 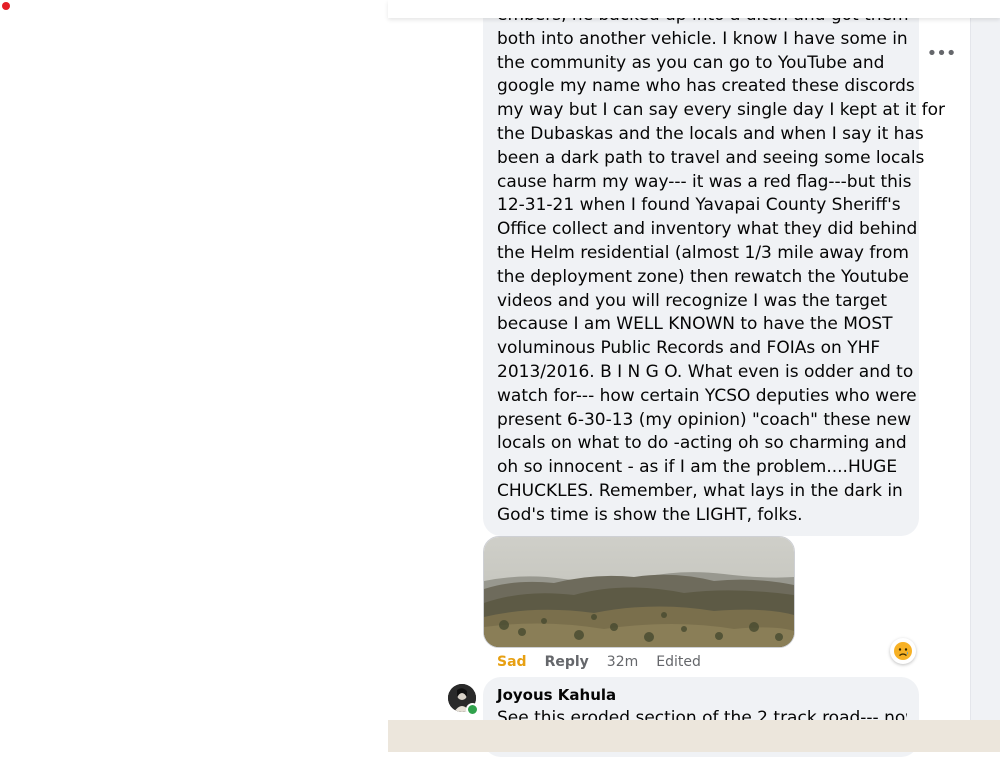 What do you see at coordinates (942, 53) in the screenshot?
I see `more-options-icon: •••` at bounding box center [942, 53].